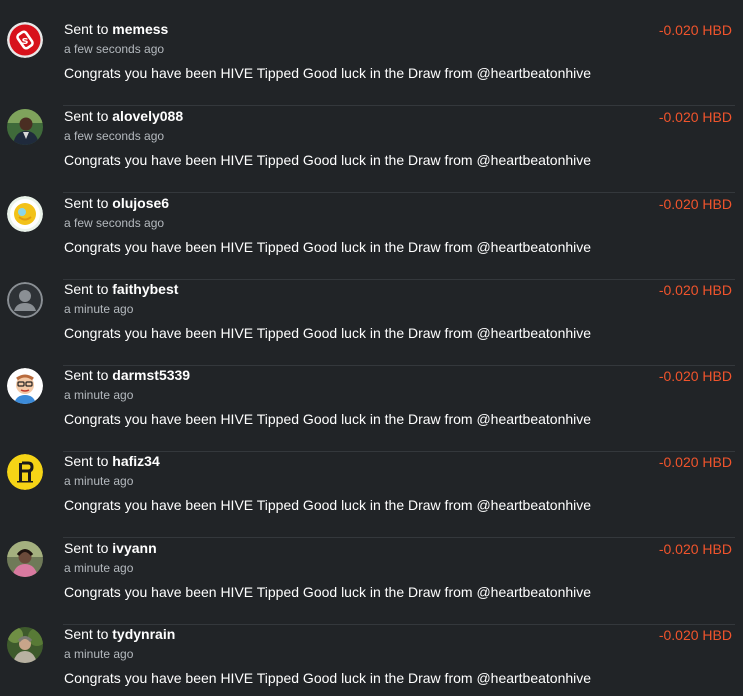 The height and width of the screenshot is (696, 743). Describe the element at coordinates (25, 472) in the screenshot. I see `yellow-logo-avatar-icon` at that location.